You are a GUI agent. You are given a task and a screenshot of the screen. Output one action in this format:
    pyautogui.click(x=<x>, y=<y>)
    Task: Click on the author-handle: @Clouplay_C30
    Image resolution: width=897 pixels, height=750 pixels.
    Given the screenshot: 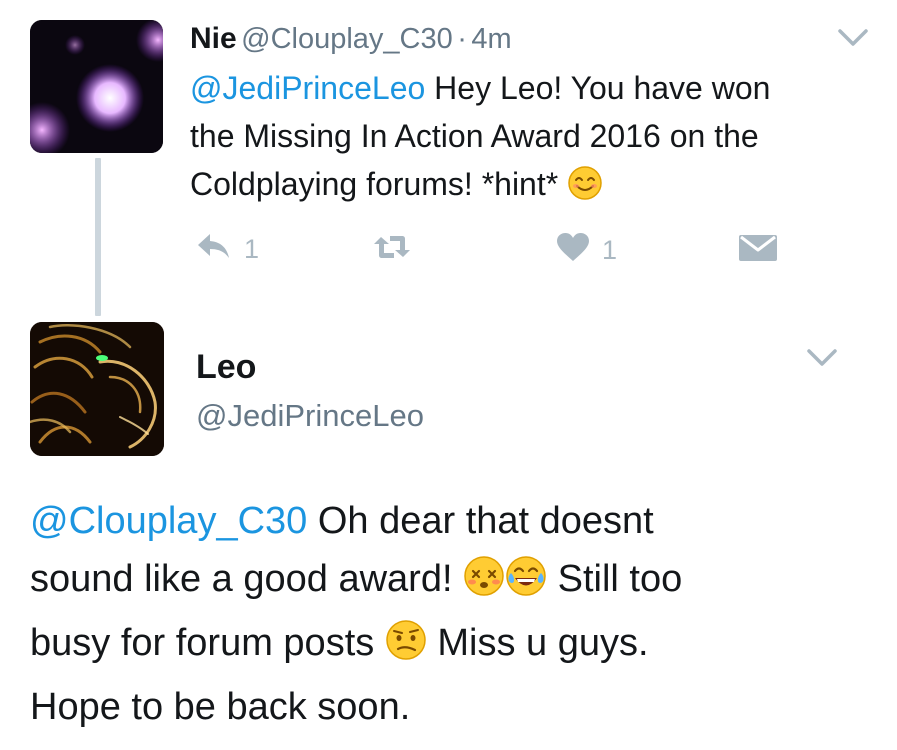 What is the action you would take?
    pyautogui.click(x=347, y=39)
    